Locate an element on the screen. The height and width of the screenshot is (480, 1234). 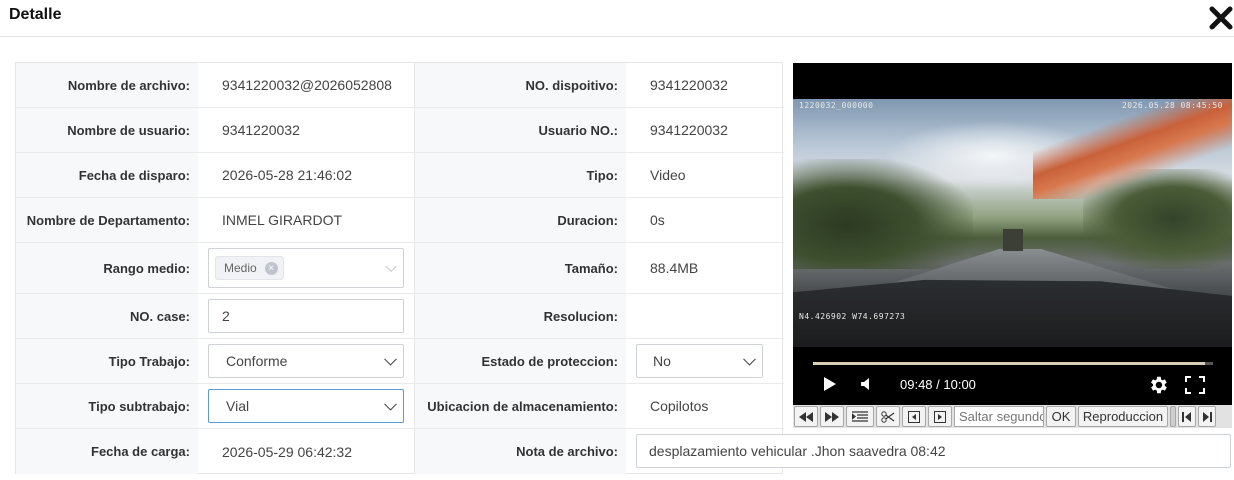
prev-frame-button is located at coordinates (914, 416).